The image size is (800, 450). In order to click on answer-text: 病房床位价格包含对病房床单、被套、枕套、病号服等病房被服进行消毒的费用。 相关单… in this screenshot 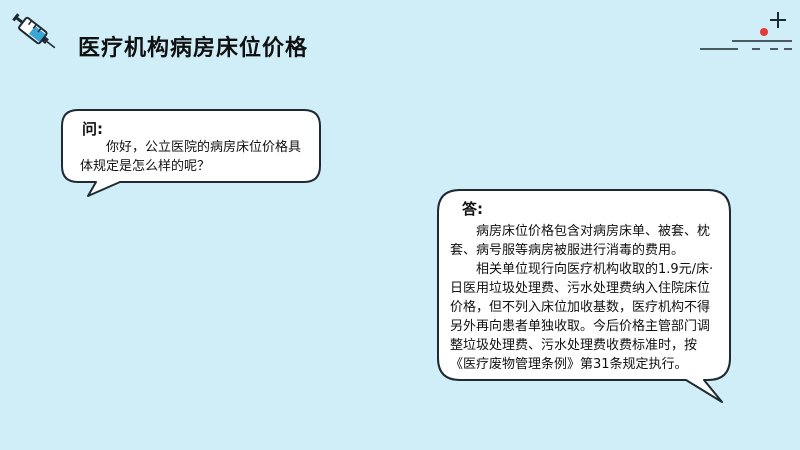, I will do `click(584, 298)`.